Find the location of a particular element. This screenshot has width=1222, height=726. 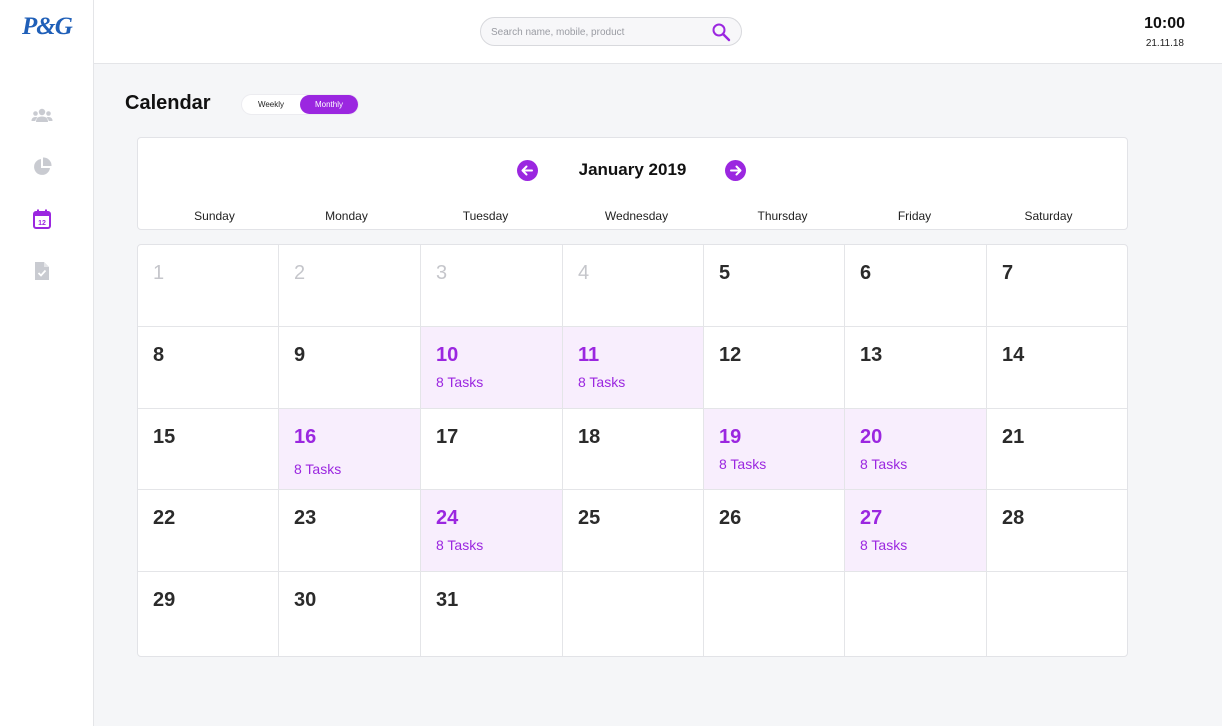

day-number: 21 is located at coordinates (1013, 437).